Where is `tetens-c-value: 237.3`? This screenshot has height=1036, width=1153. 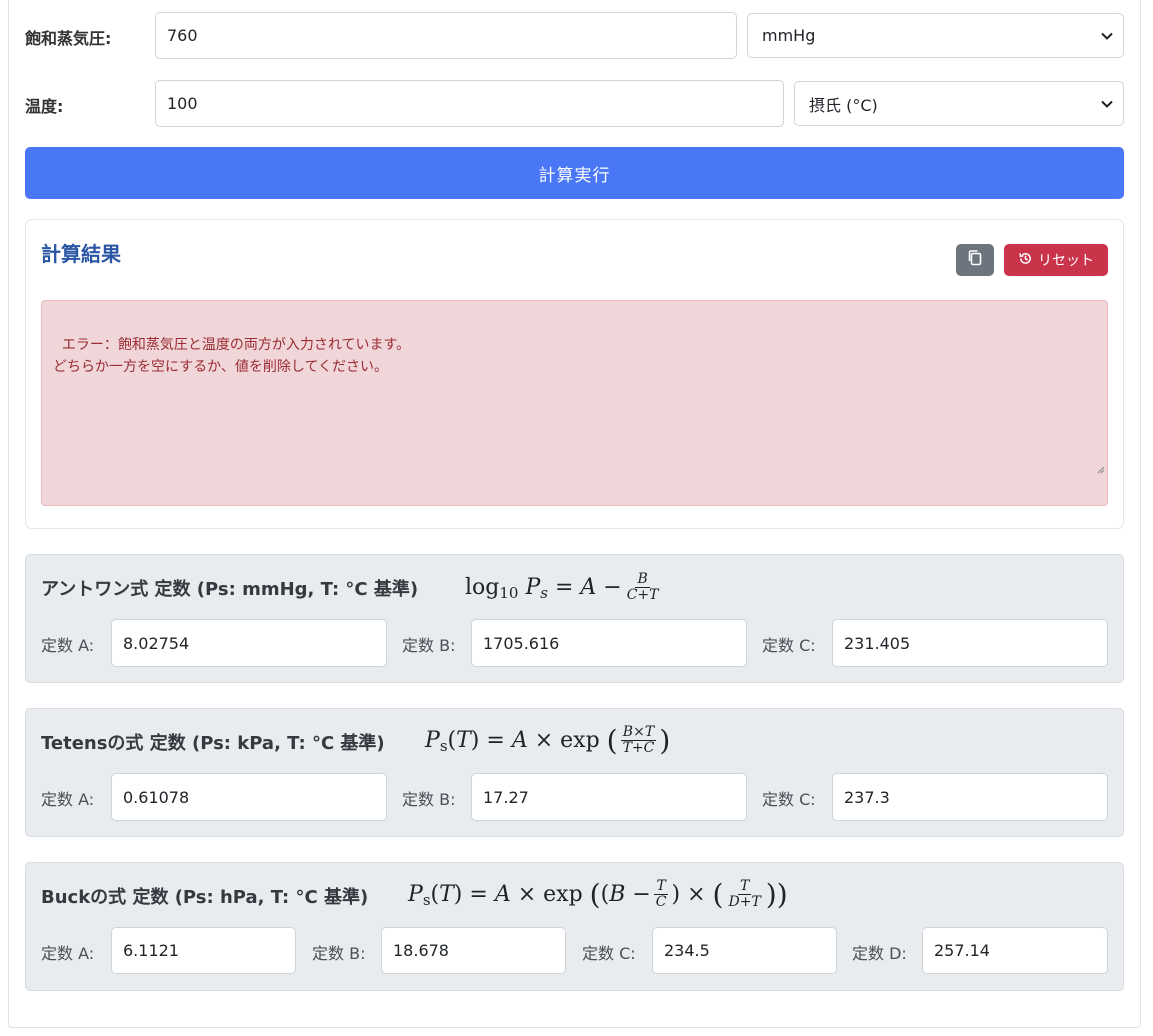 tetens-c-value: 237.3 is located at coordinates (867, 797).